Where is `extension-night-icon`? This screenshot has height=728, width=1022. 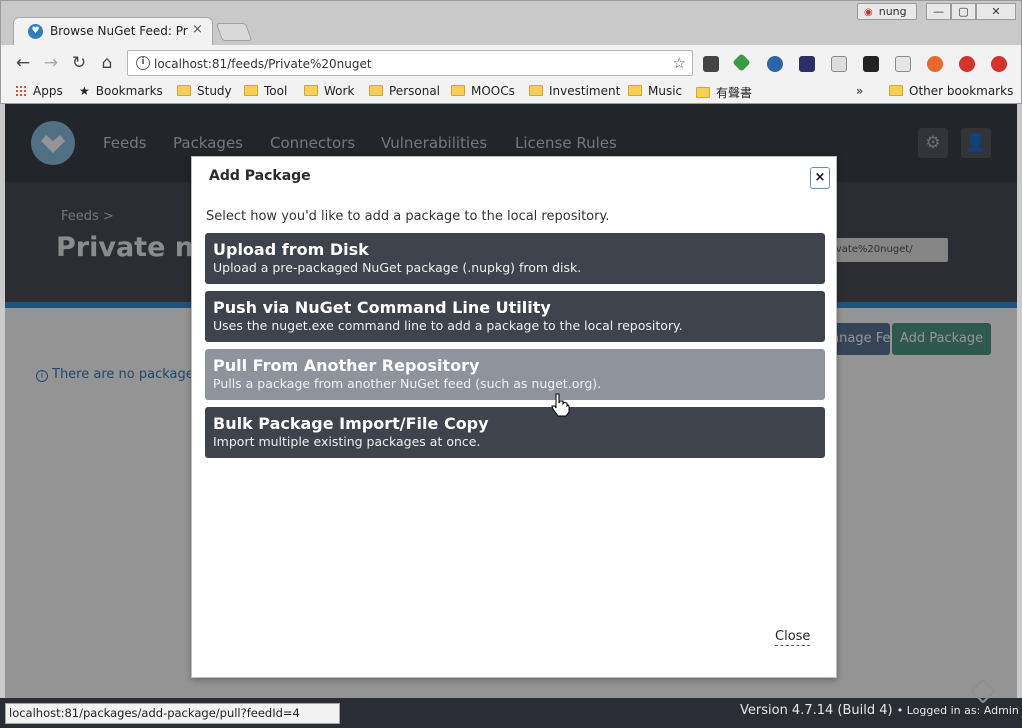 extension-night-icon is located at coordinates (807, 64).